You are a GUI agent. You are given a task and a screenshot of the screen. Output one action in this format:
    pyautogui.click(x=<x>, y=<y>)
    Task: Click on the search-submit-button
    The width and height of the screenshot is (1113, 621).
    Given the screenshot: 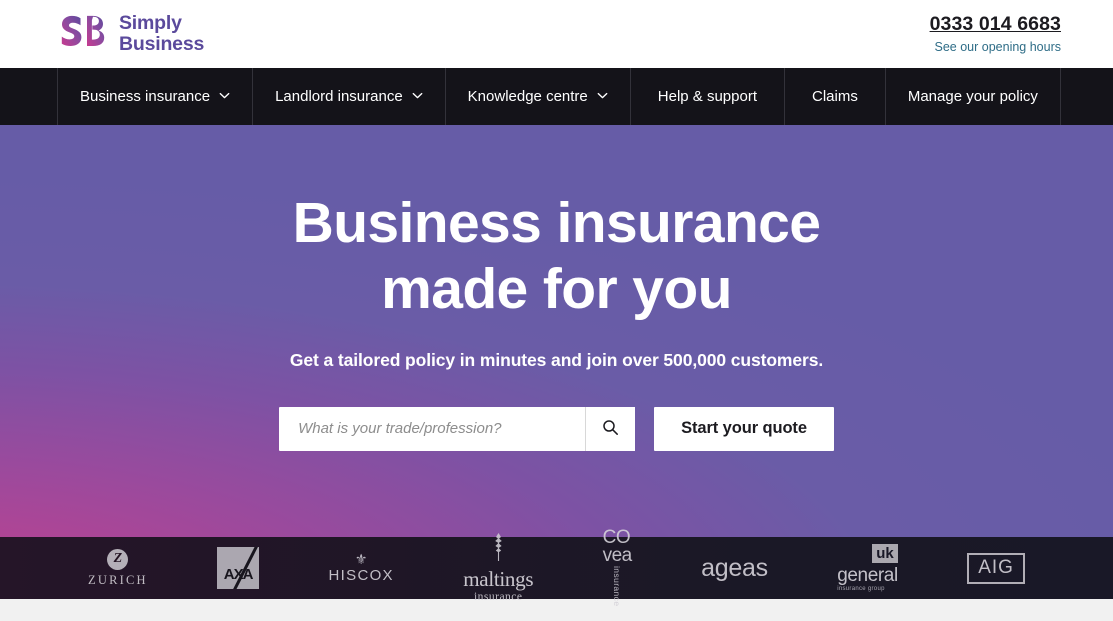 What is the action you would take?
    pyautogui.click(x=610, y=428)
    